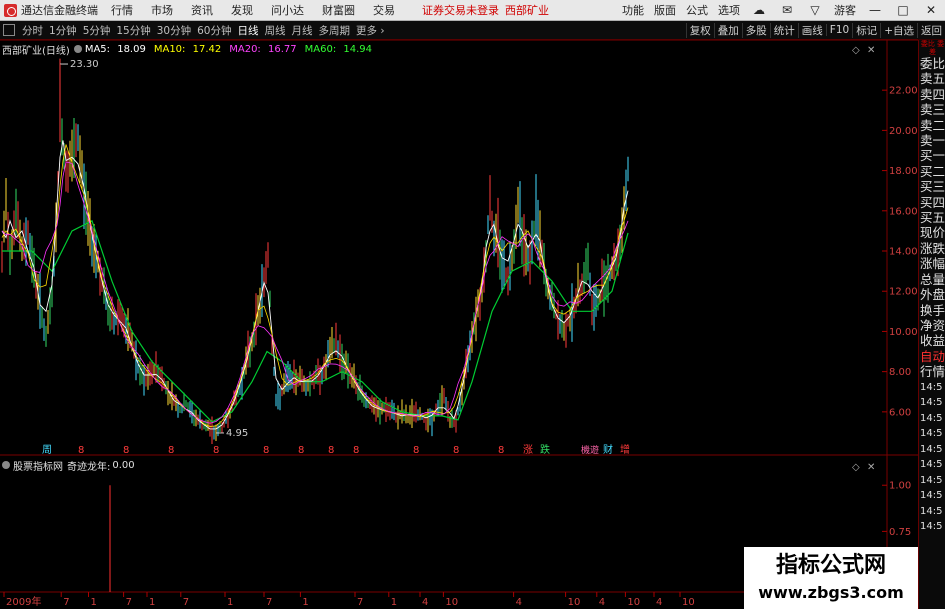 Image resolution: width=945 pixels, height=609 pixels. I want to click on close-sub-icon: ✕, so click(871, 467).